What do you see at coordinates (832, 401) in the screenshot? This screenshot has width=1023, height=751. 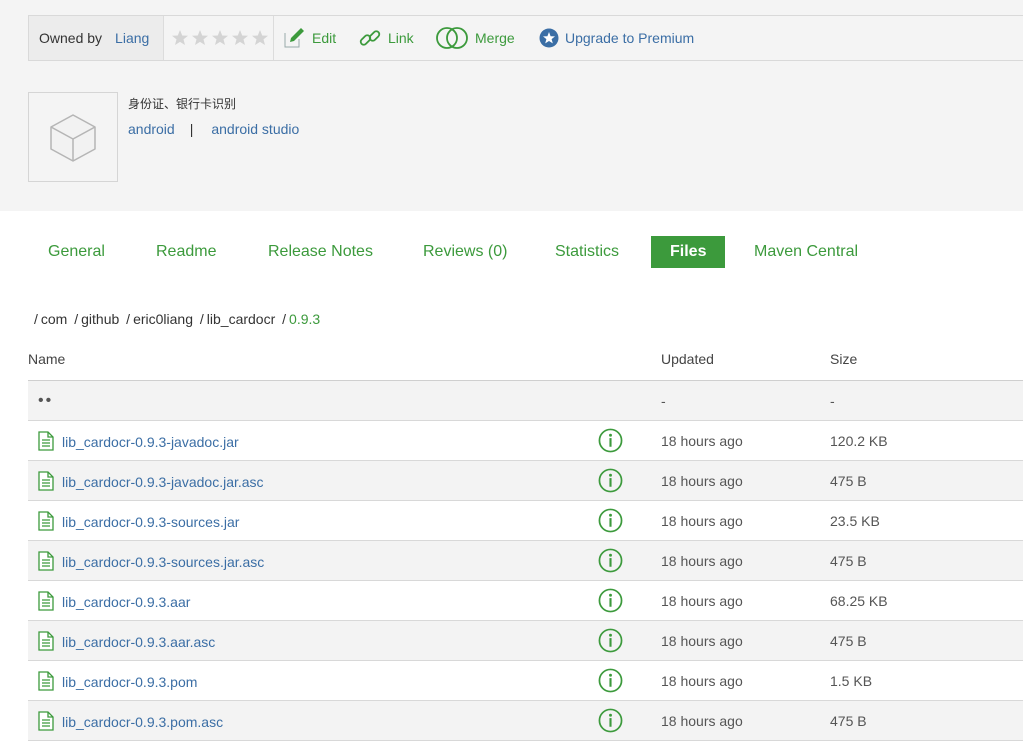 I see `parent-size: -` at bounding box center [832, 401].